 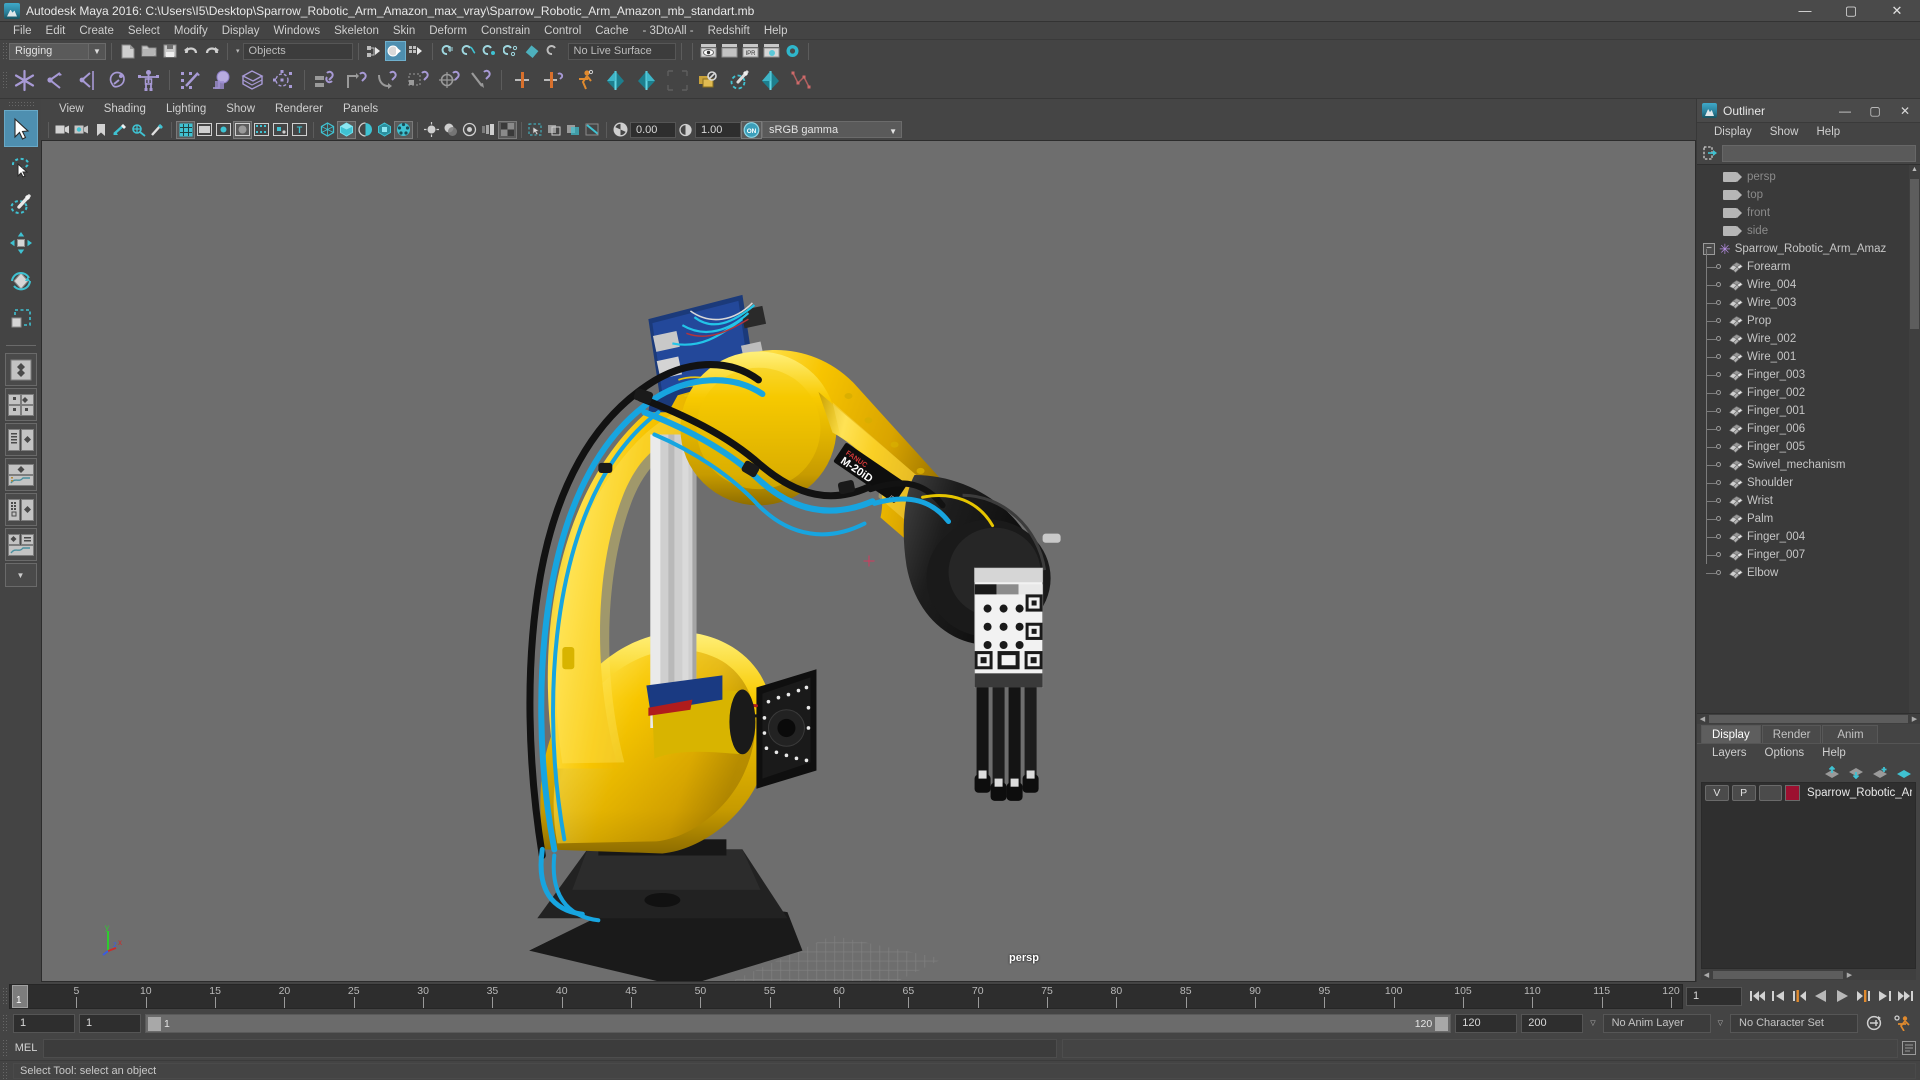 I want to click on snap-view-plane-icon, so click(x=532, y=51).